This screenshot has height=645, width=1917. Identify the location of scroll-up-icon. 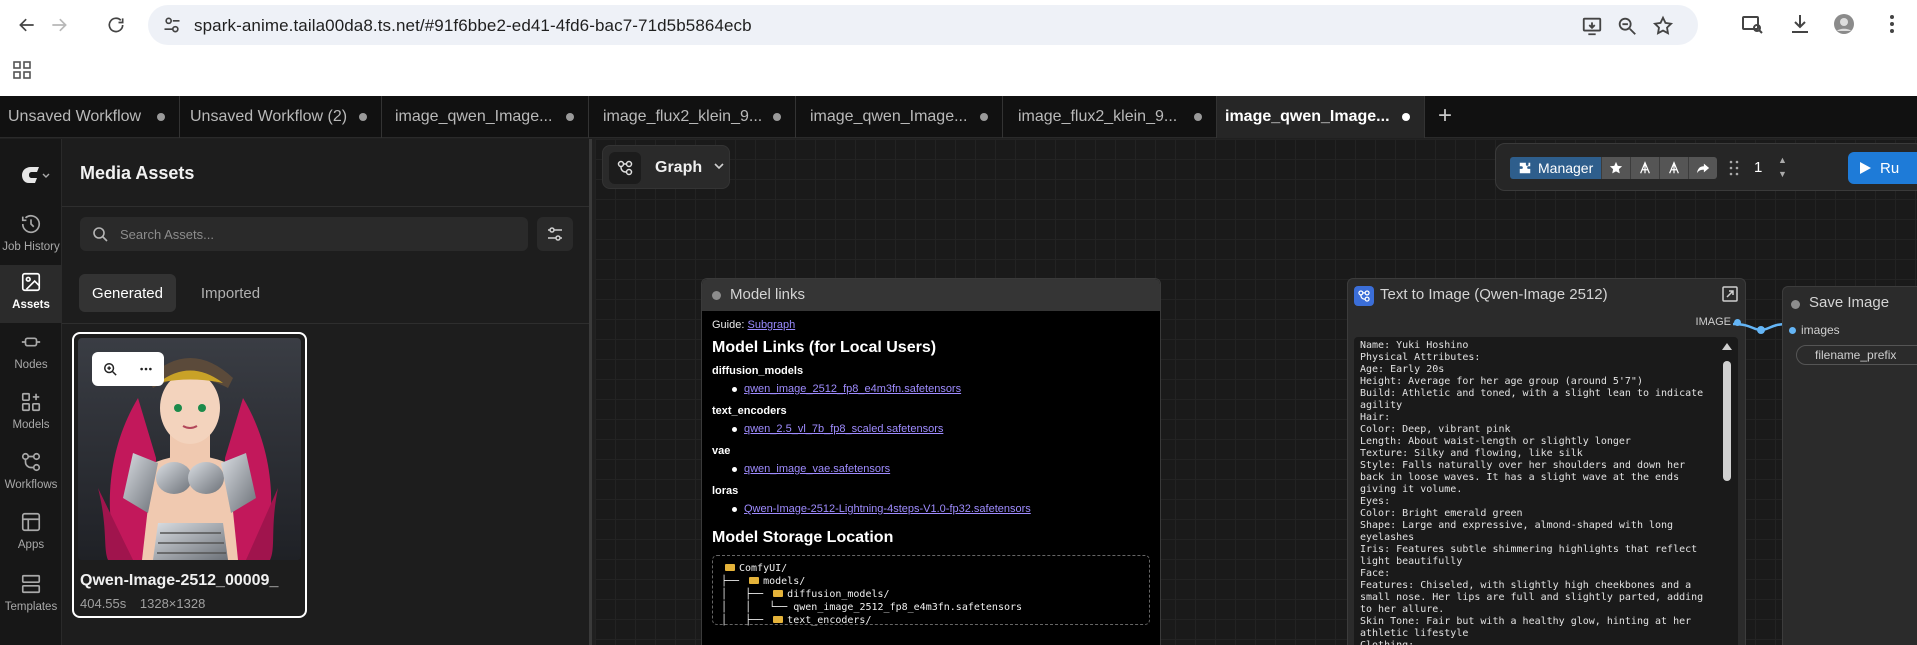
(1727, 346).